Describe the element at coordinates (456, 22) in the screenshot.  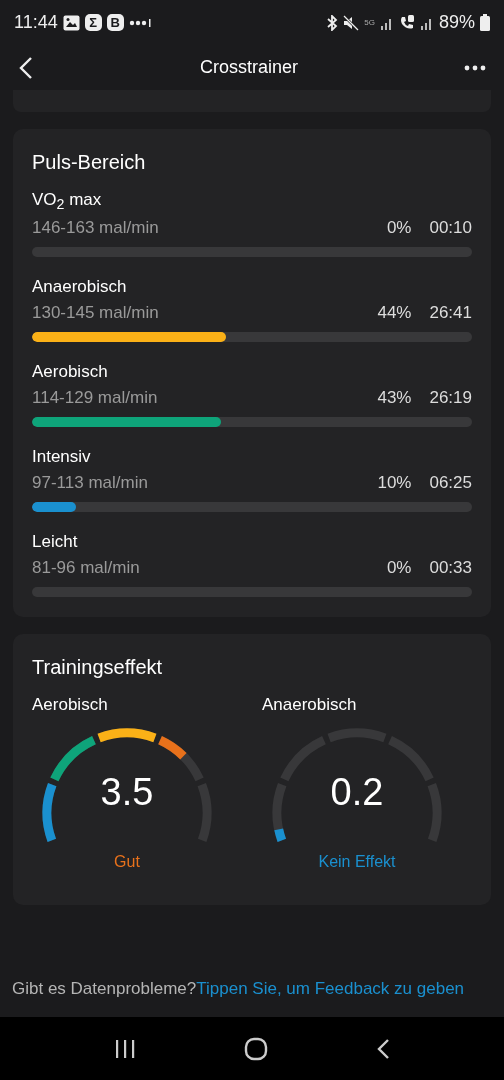
I see `battery-percent: 89%` at that location.